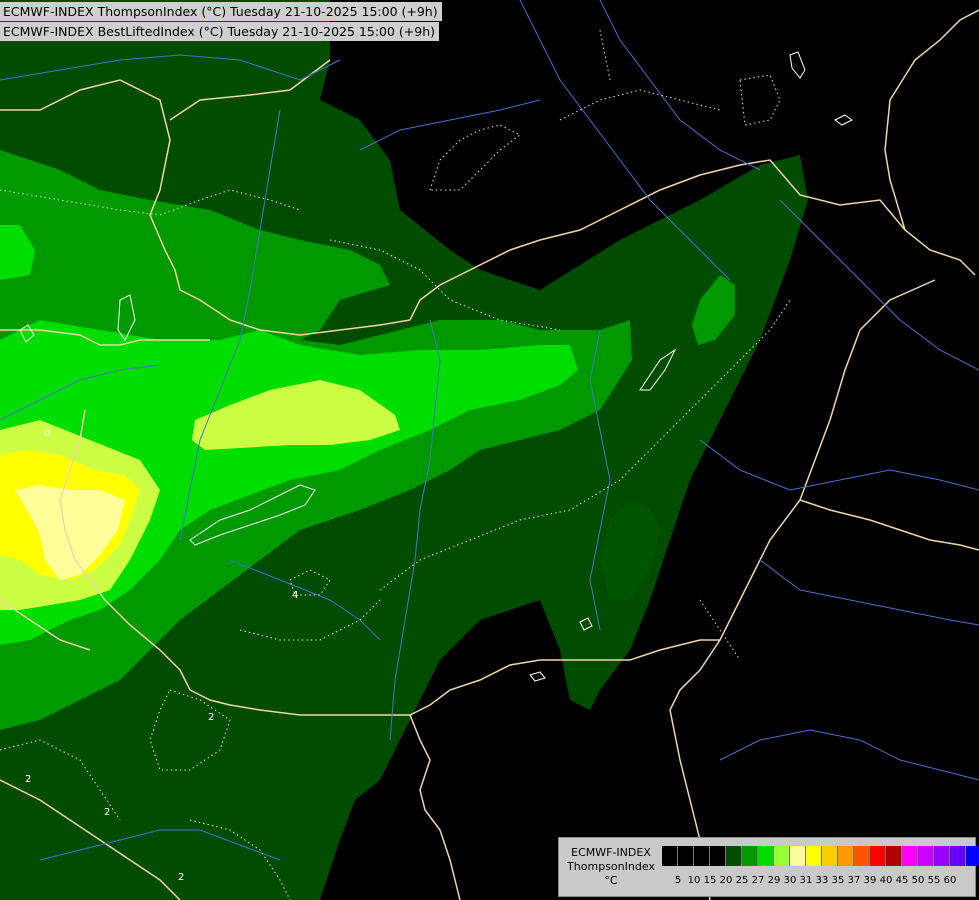 This screenshot has width=979, height=900. I want to click on legend-unit: °C, so click(611, 880).